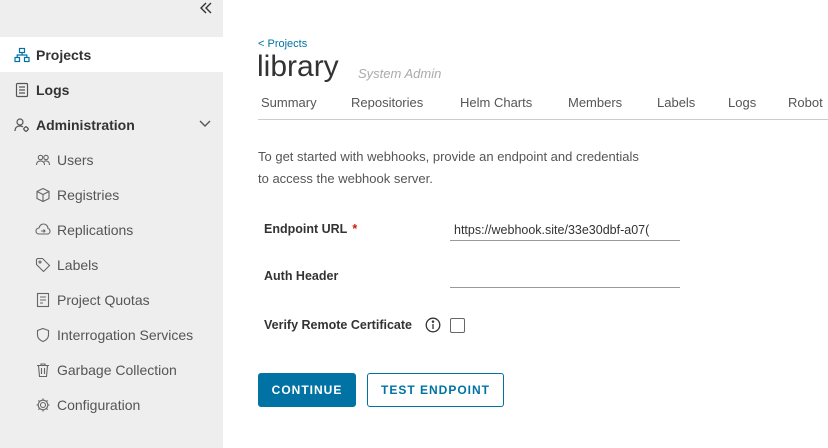 The width and height of the screenshot is (828, 448). I want to click on sidebar-item-registries: Registries, so click(111, 194).